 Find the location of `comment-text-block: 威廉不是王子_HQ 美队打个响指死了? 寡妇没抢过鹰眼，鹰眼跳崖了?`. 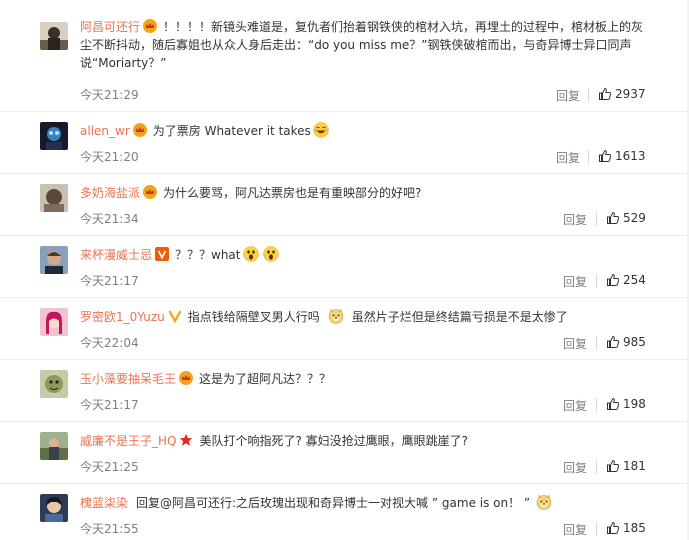

comment-text-block: 威廉不是王子_HQ 美队打个响指死了? 寡妇没抢过鹰眼，鹰眼跳崖了? is located at coordinates (367, 441).